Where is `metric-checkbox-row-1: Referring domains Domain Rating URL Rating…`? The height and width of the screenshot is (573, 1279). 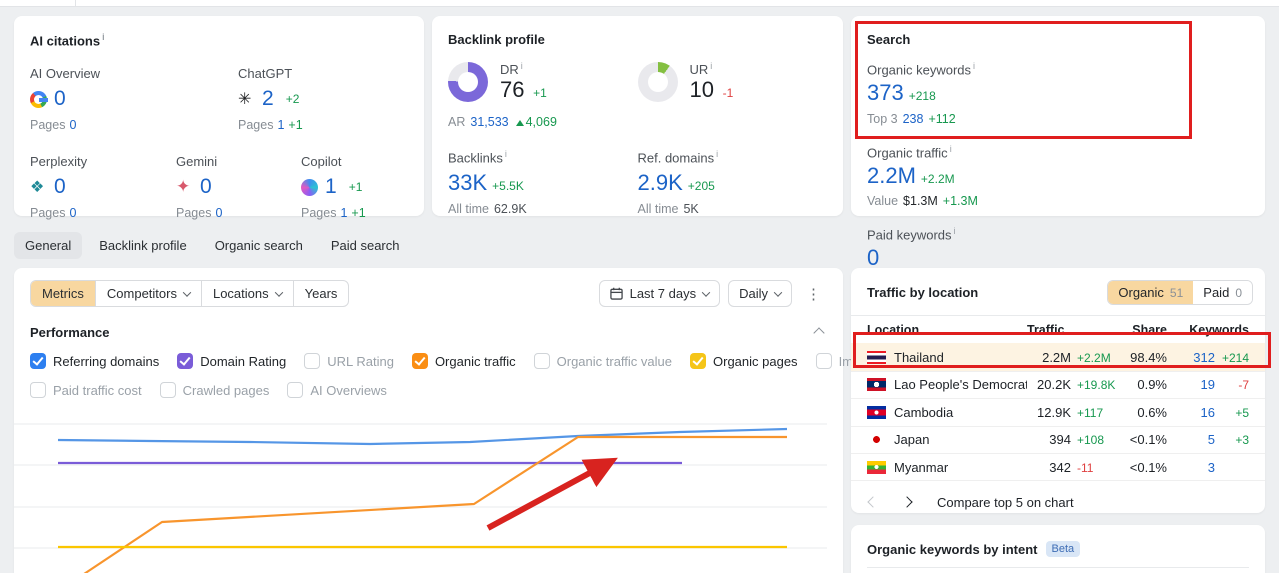
metric-checkbox-row-1: Referring domains Domain Rating URL Rating… is located at coordinates (520, 361).